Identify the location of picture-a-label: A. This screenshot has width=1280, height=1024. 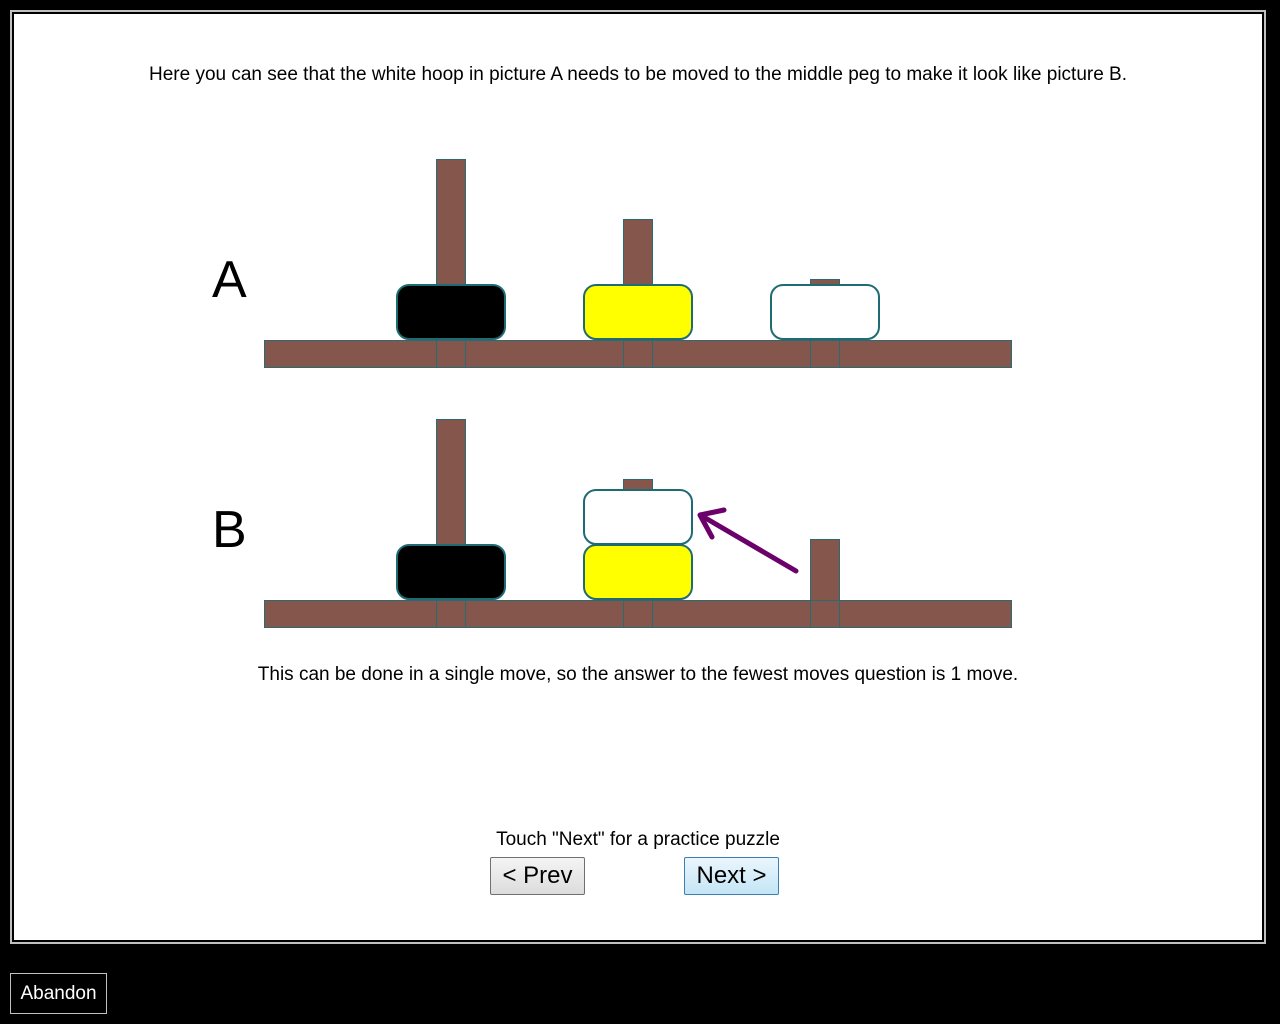
(229, 280).